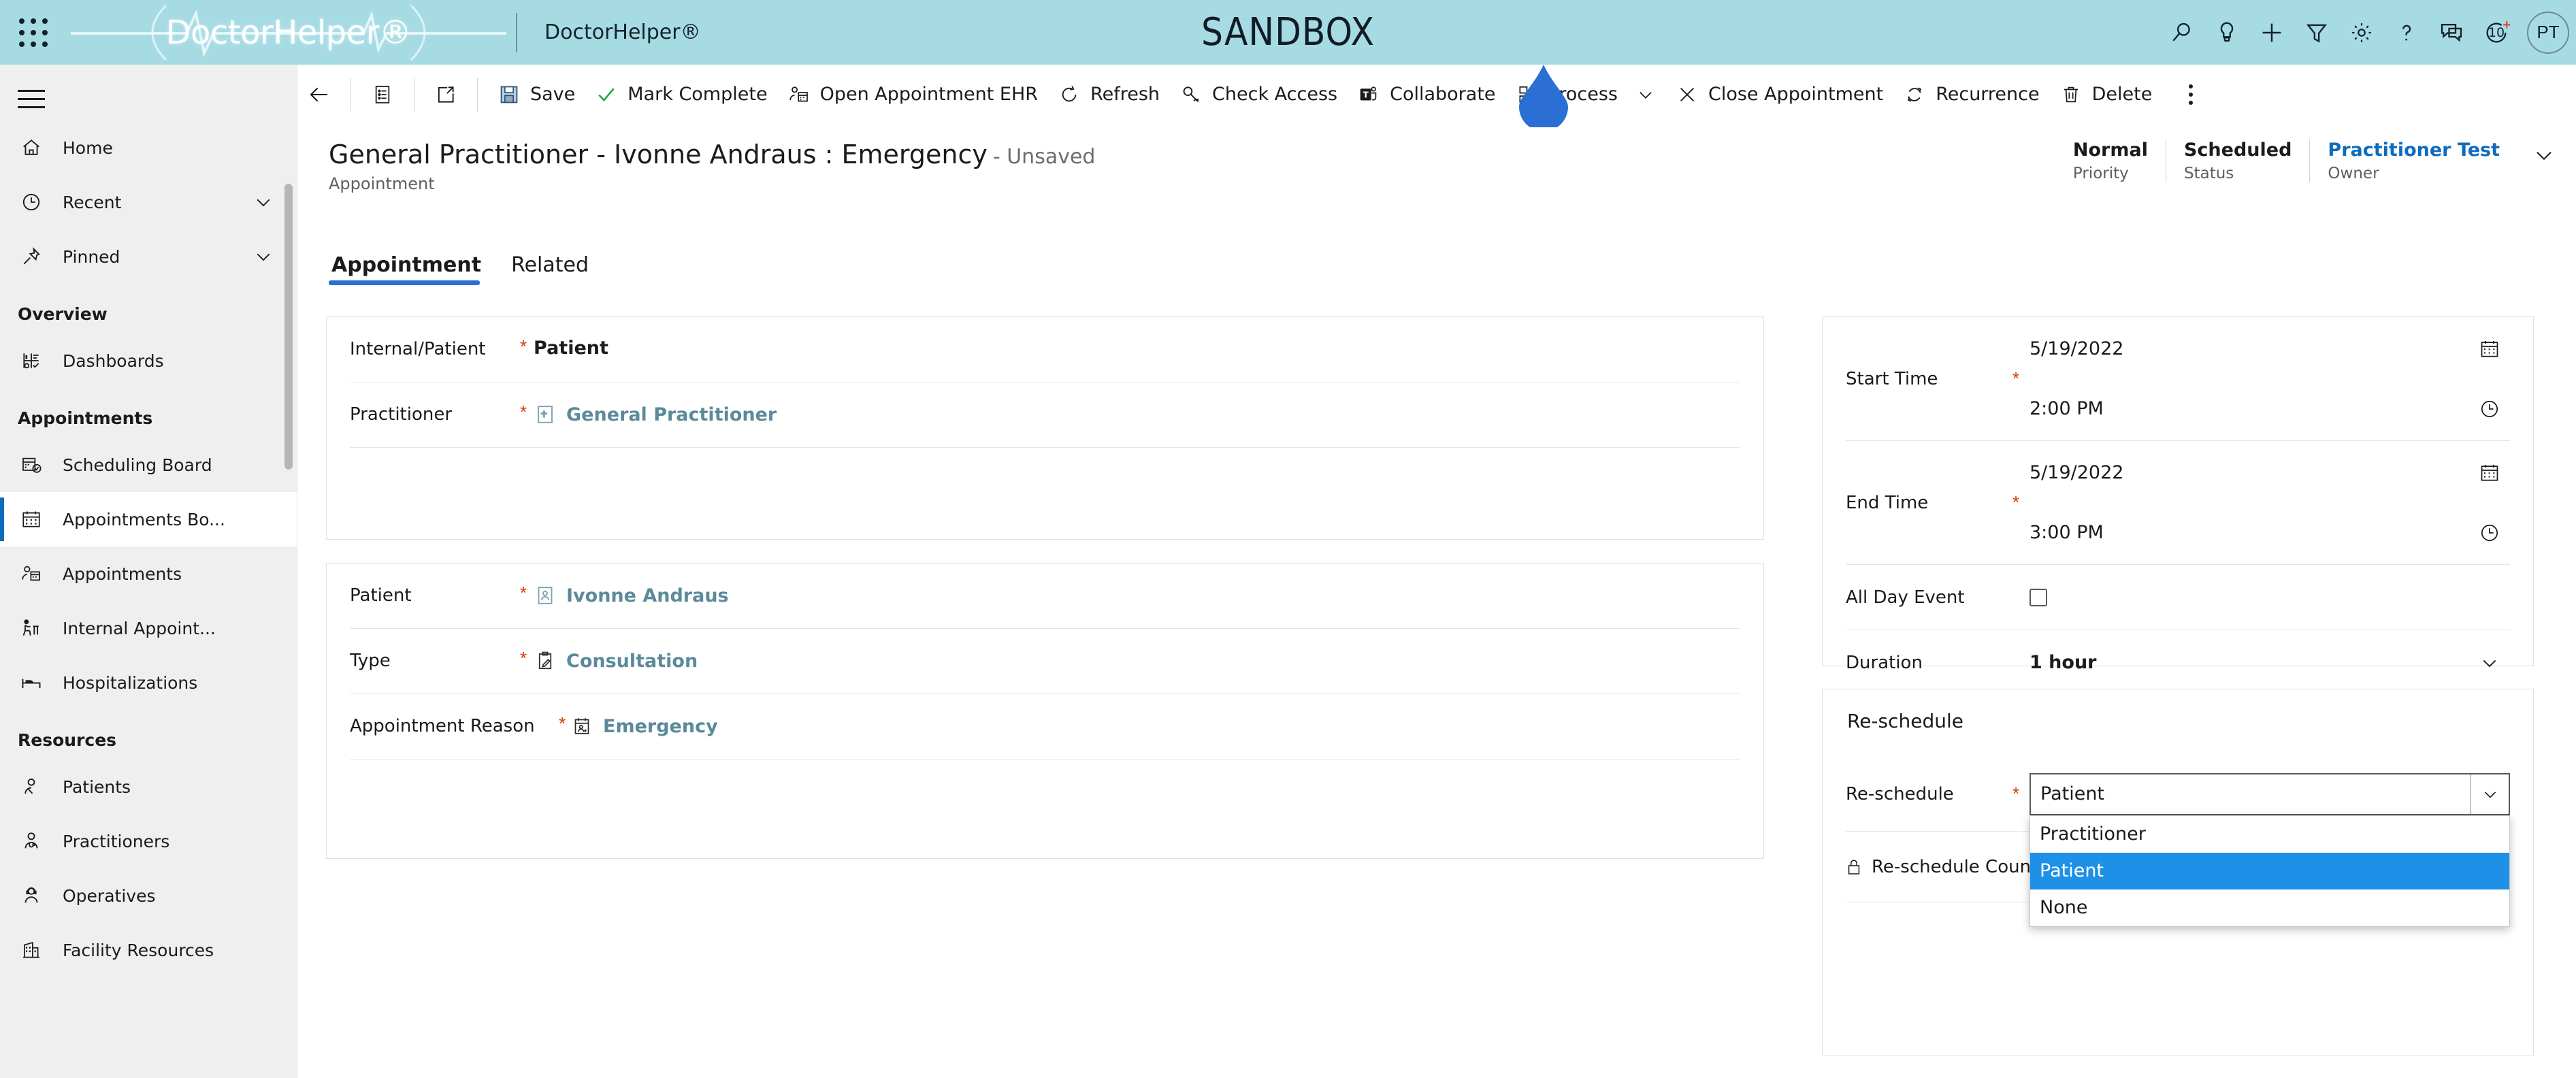 This screenshot has height=1078, width=2576. Describe the element at coordinates (2544, 155) in the screenshot. I see `expand-header-icon` at that location.